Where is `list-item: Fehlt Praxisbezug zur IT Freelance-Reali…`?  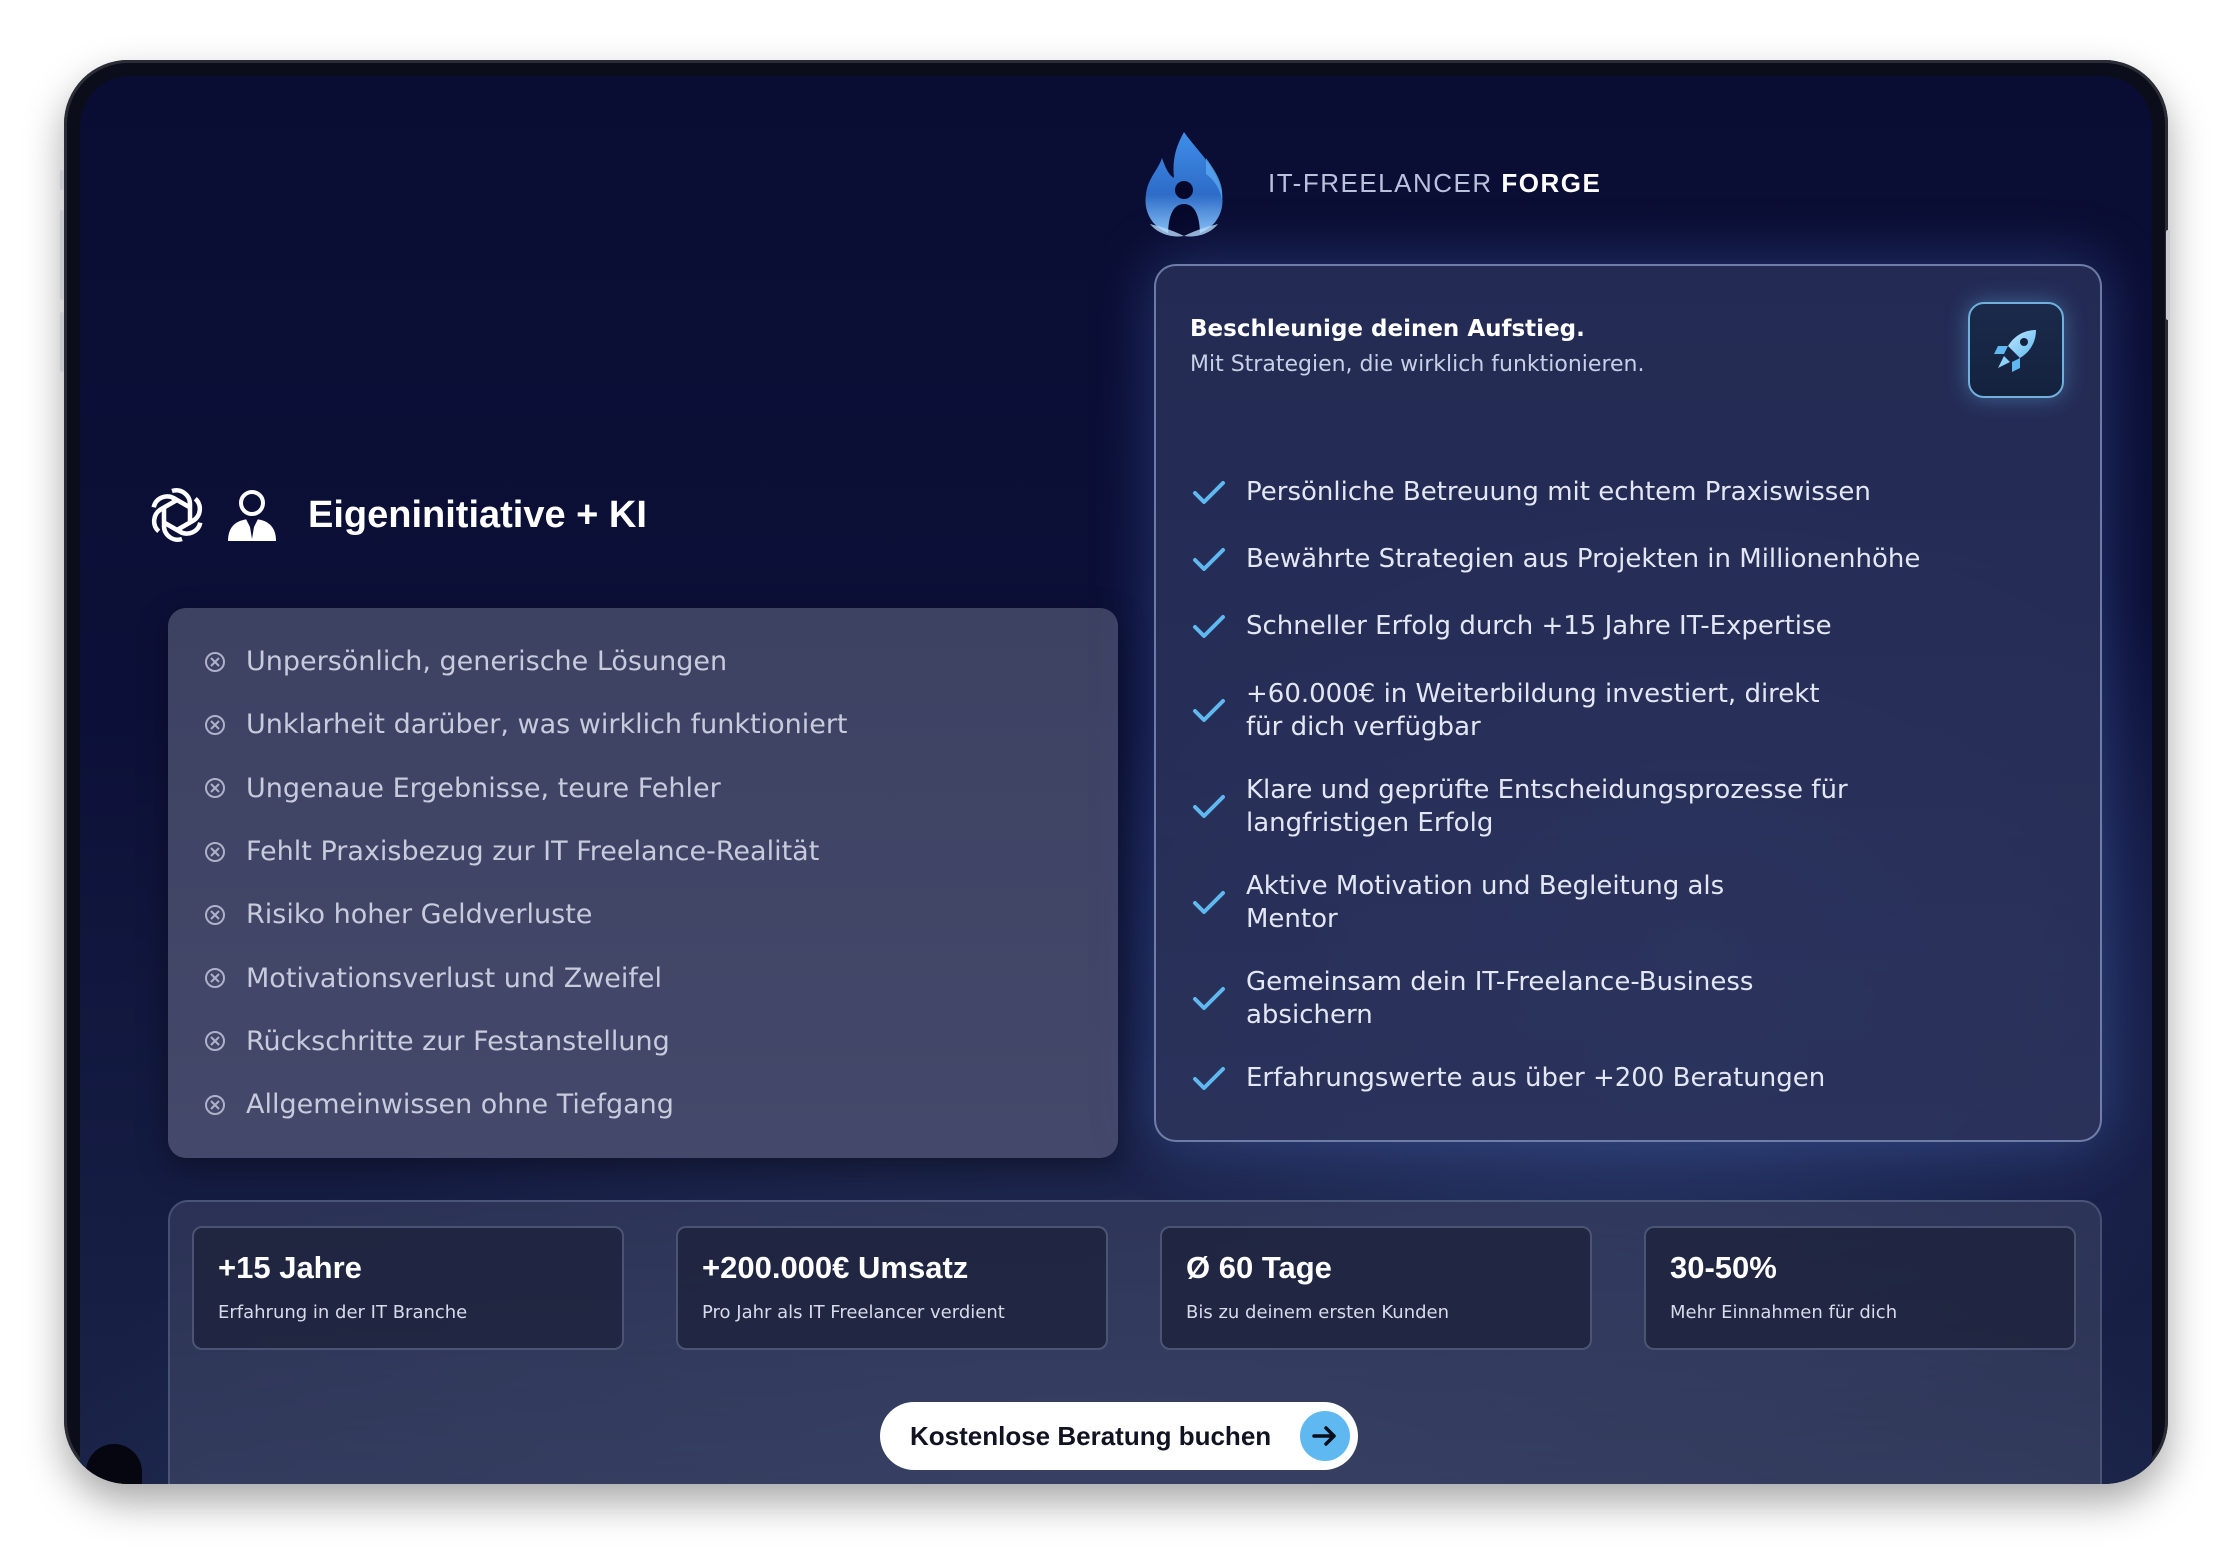
list-item: Fehlt Praxisbezug zur IT Freelance-Reali… is located at coordinates (661, 851).